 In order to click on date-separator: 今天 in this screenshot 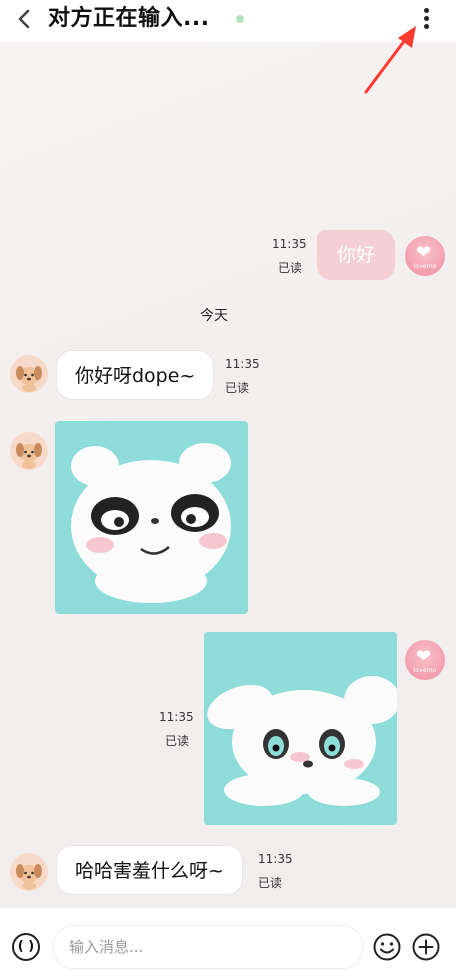, I will do `click(214, 316)`.